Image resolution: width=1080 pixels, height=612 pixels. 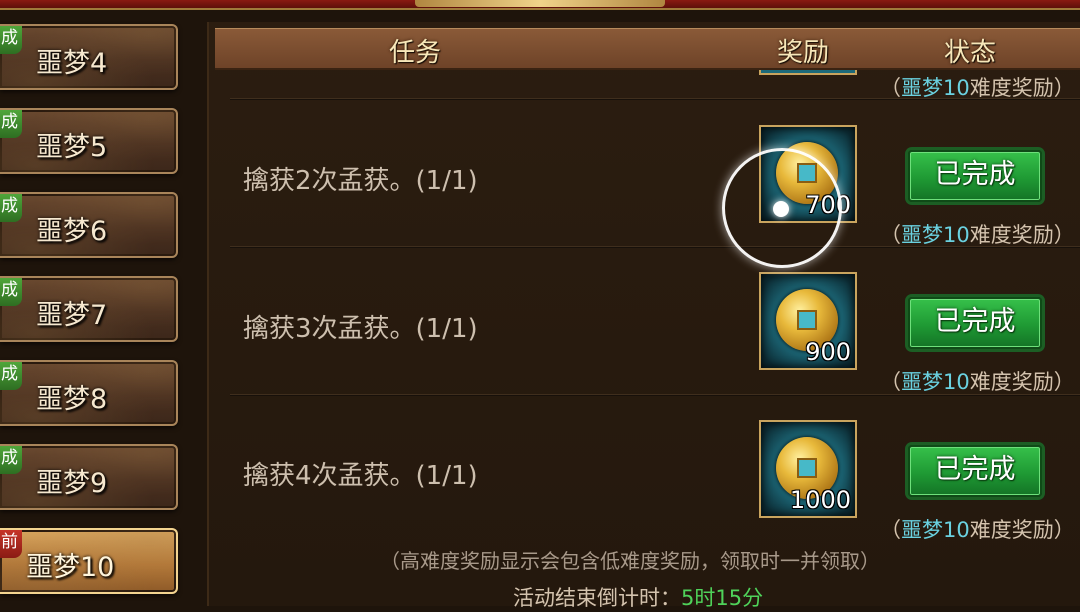 I want to click on reward-item-partial, so click(x=808, y=72).